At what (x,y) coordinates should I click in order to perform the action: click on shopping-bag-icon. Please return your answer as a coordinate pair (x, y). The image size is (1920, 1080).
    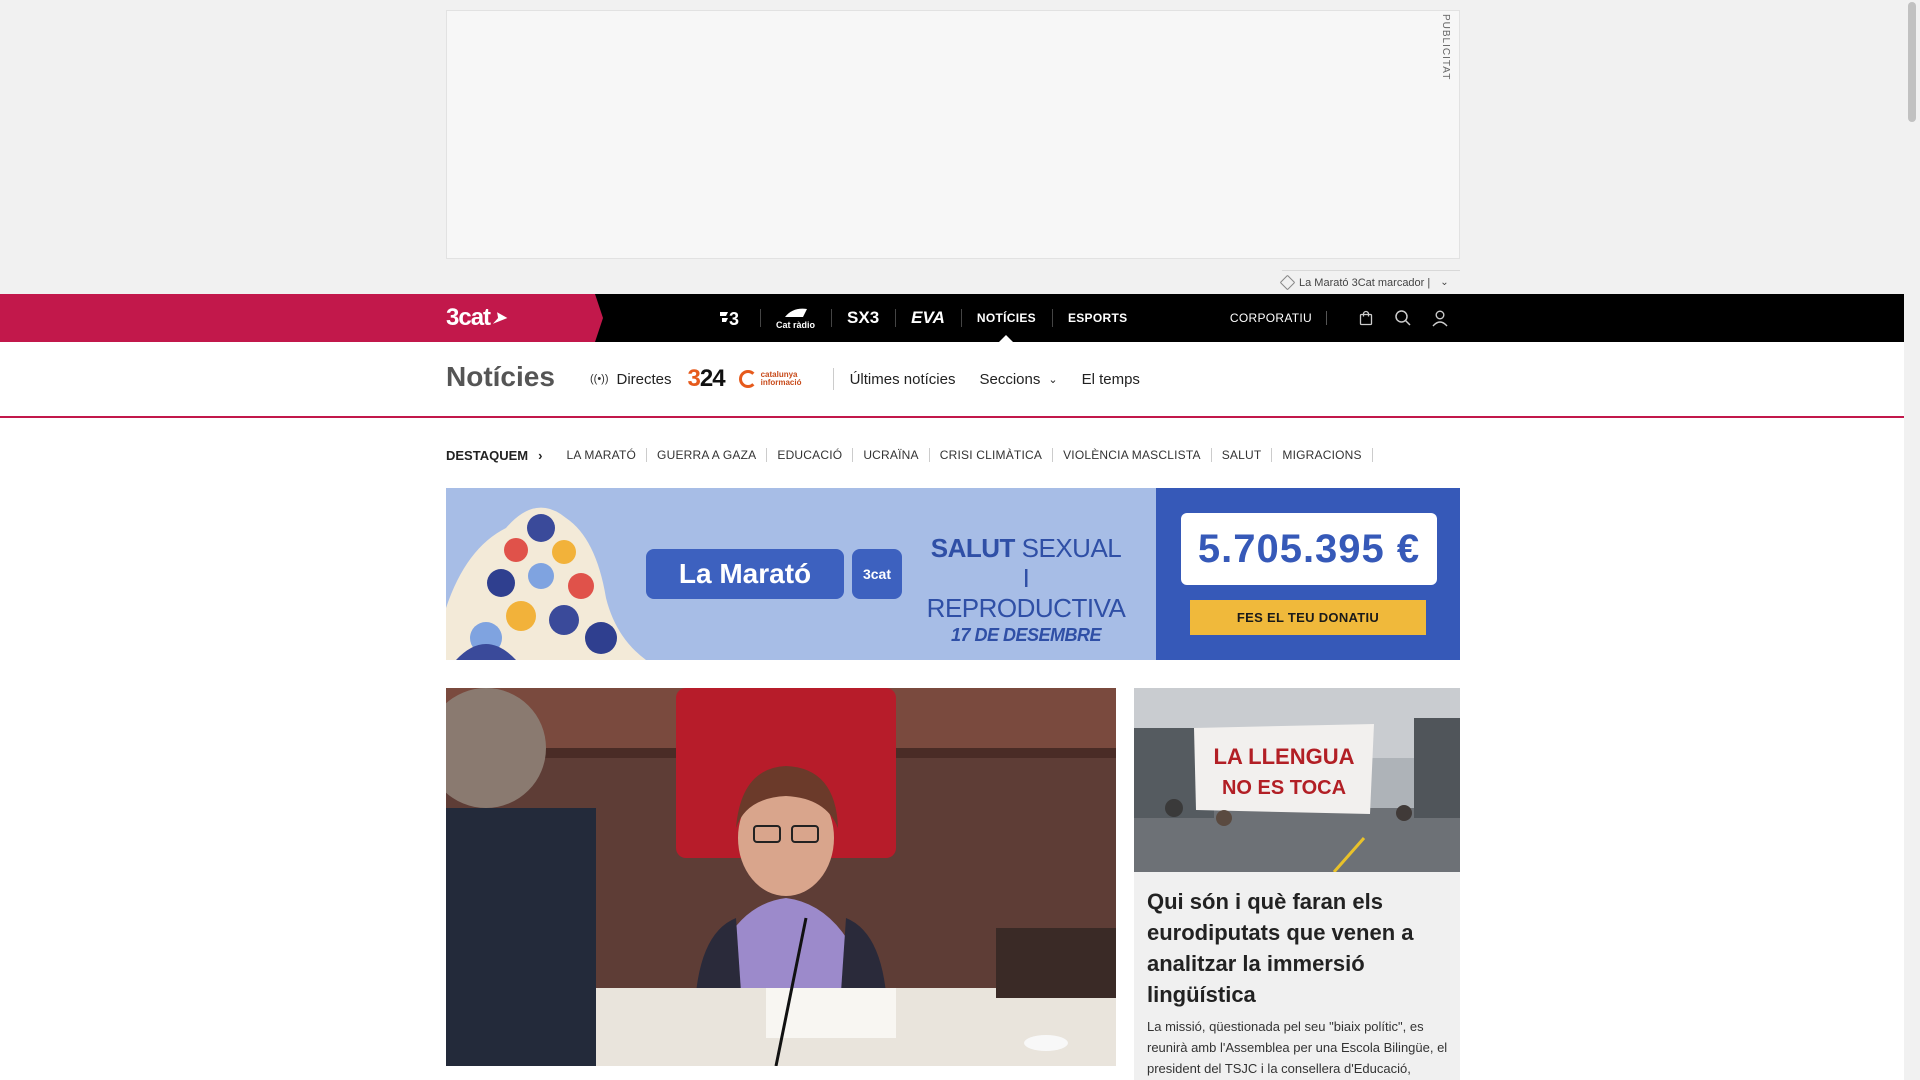
    Looking at the image, I should click on (1366, 318).